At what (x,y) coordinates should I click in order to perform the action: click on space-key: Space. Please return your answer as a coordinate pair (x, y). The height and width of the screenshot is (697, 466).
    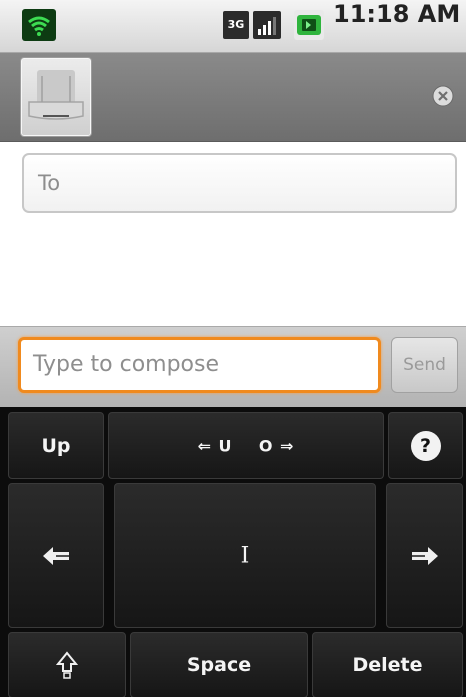
    Looking at the image, I should click on (219, 664).